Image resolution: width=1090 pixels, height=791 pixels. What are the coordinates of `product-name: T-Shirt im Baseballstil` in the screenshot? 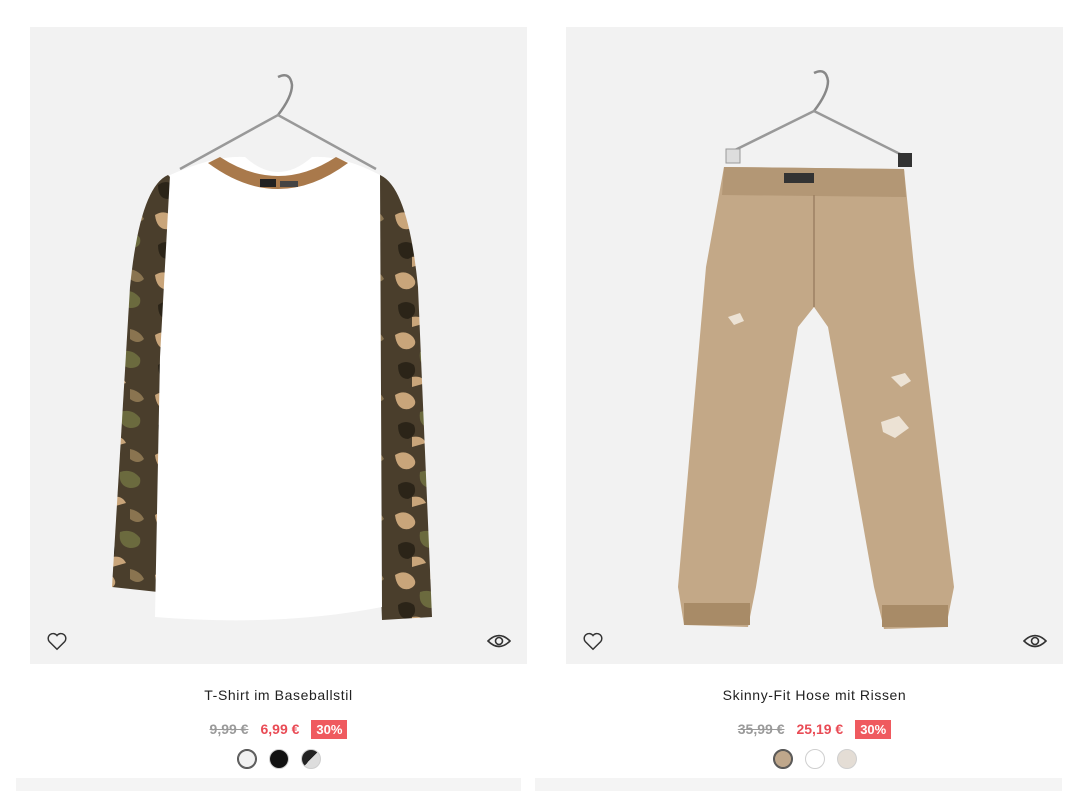 It's located at (278, 696).